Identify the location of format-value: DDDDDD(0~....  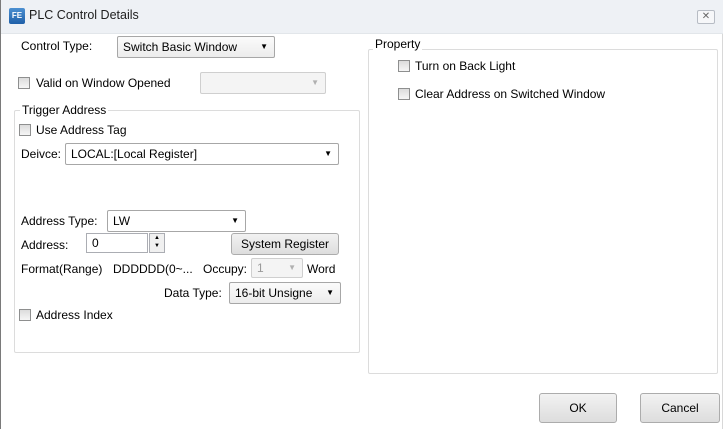
(153, 269).